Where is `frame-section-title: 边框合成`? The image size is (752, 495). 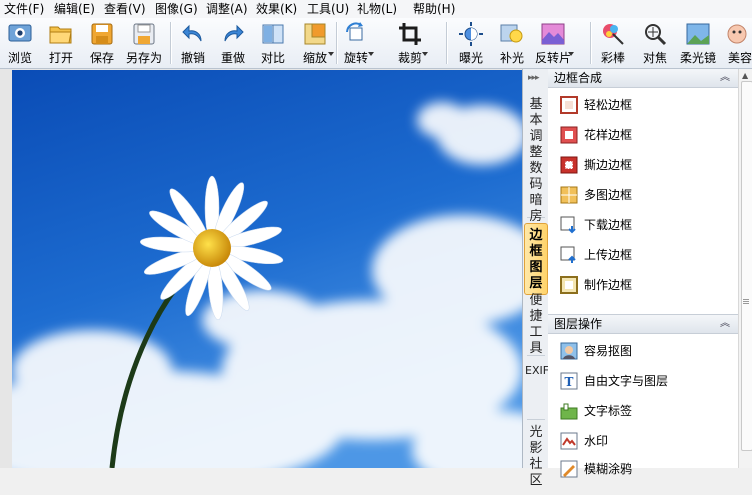
frame-section-title: 边框合成 is located at coordinates (578, 78).